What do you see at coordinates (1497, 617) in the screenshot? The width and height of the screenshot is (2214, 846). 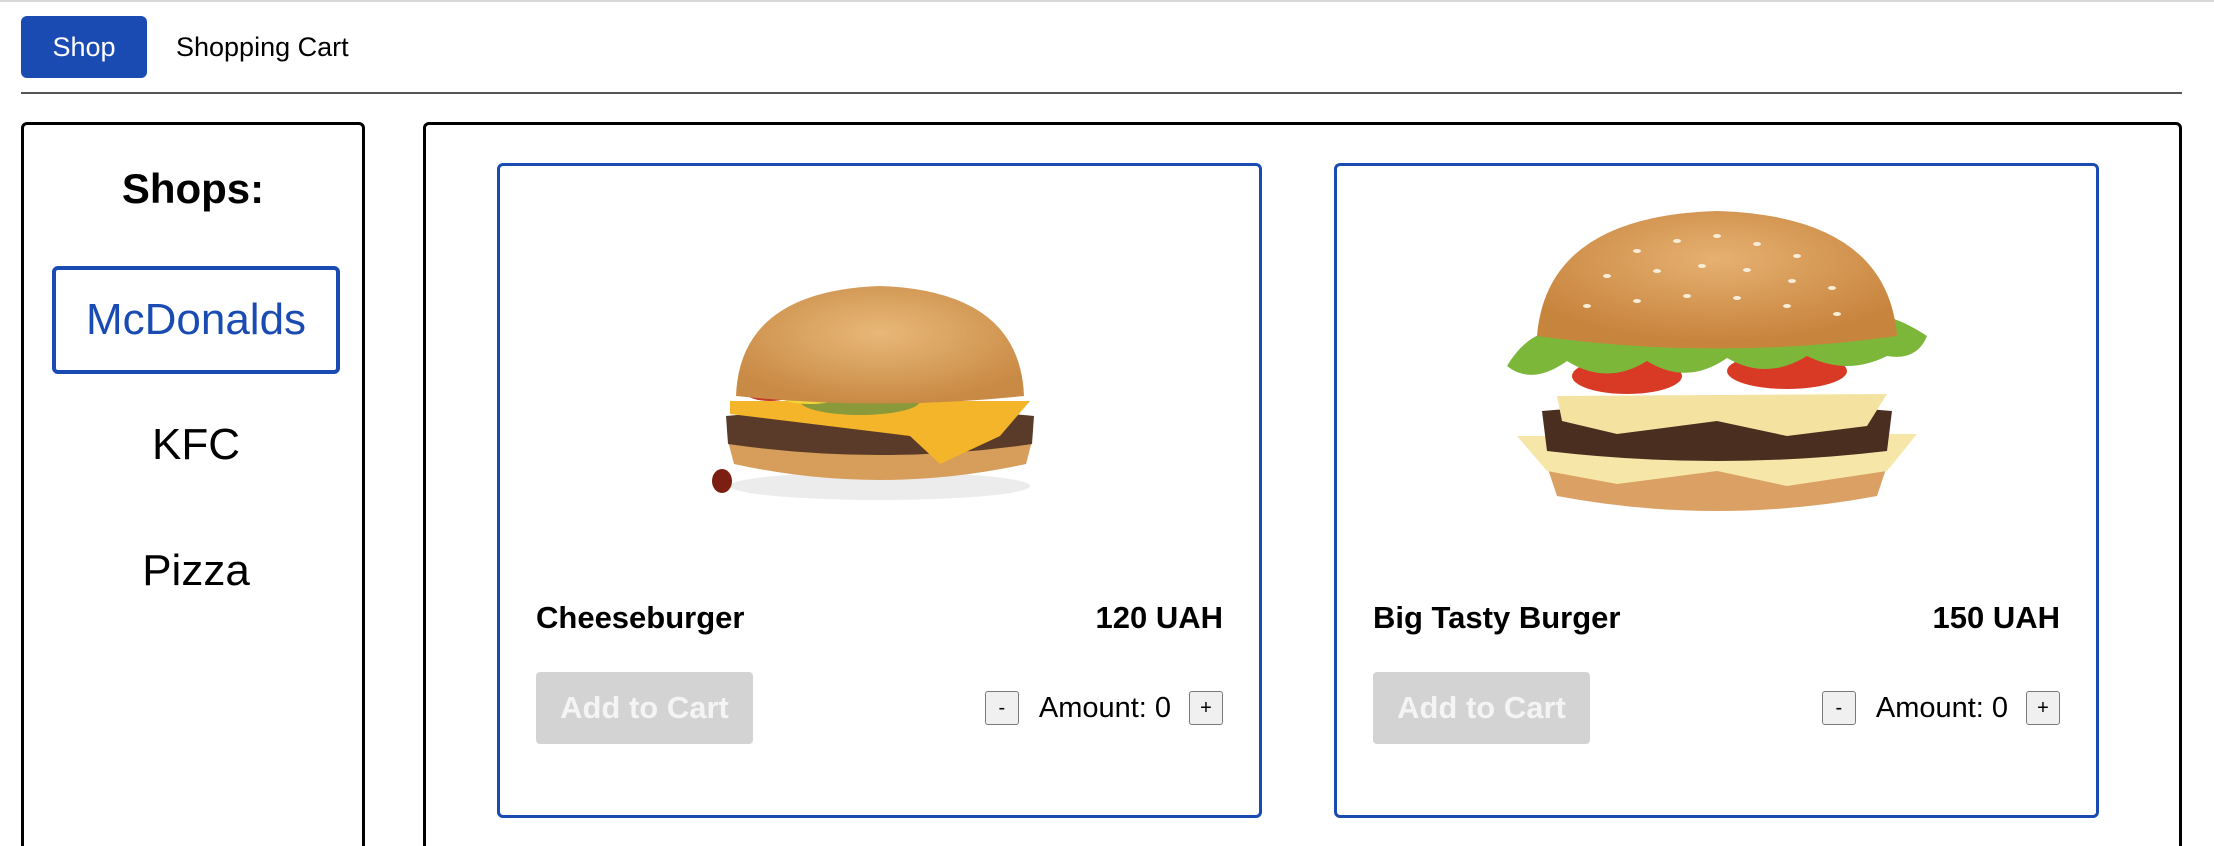 I see `product-name: Big Tasty Burger` at bounding box center [1497, 617].